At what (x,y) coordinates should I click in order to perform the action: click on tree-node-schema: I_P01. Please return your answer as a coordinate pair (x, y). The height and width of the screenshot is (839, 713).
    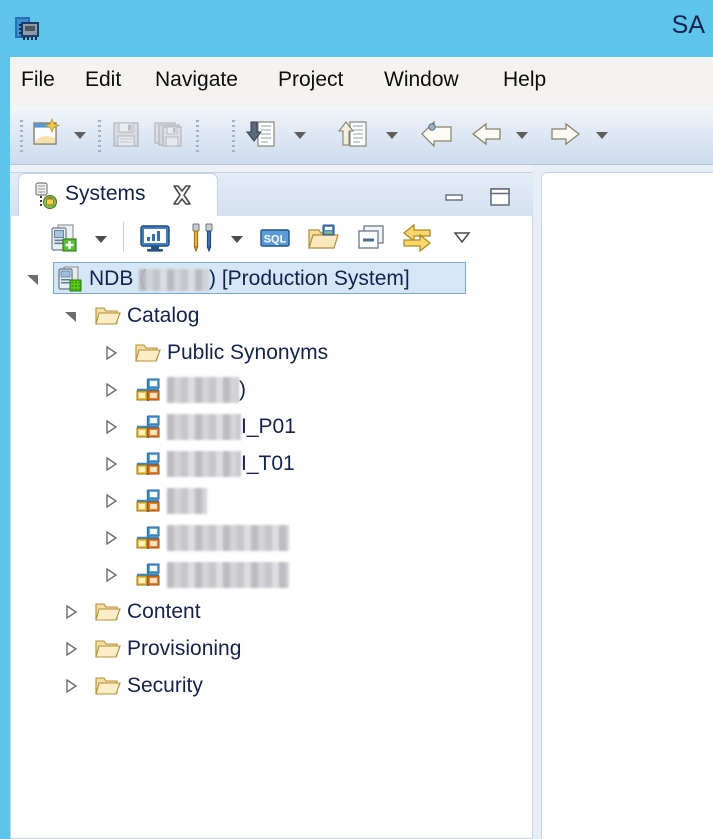
    Looking at the image, I should click on (271, 426).